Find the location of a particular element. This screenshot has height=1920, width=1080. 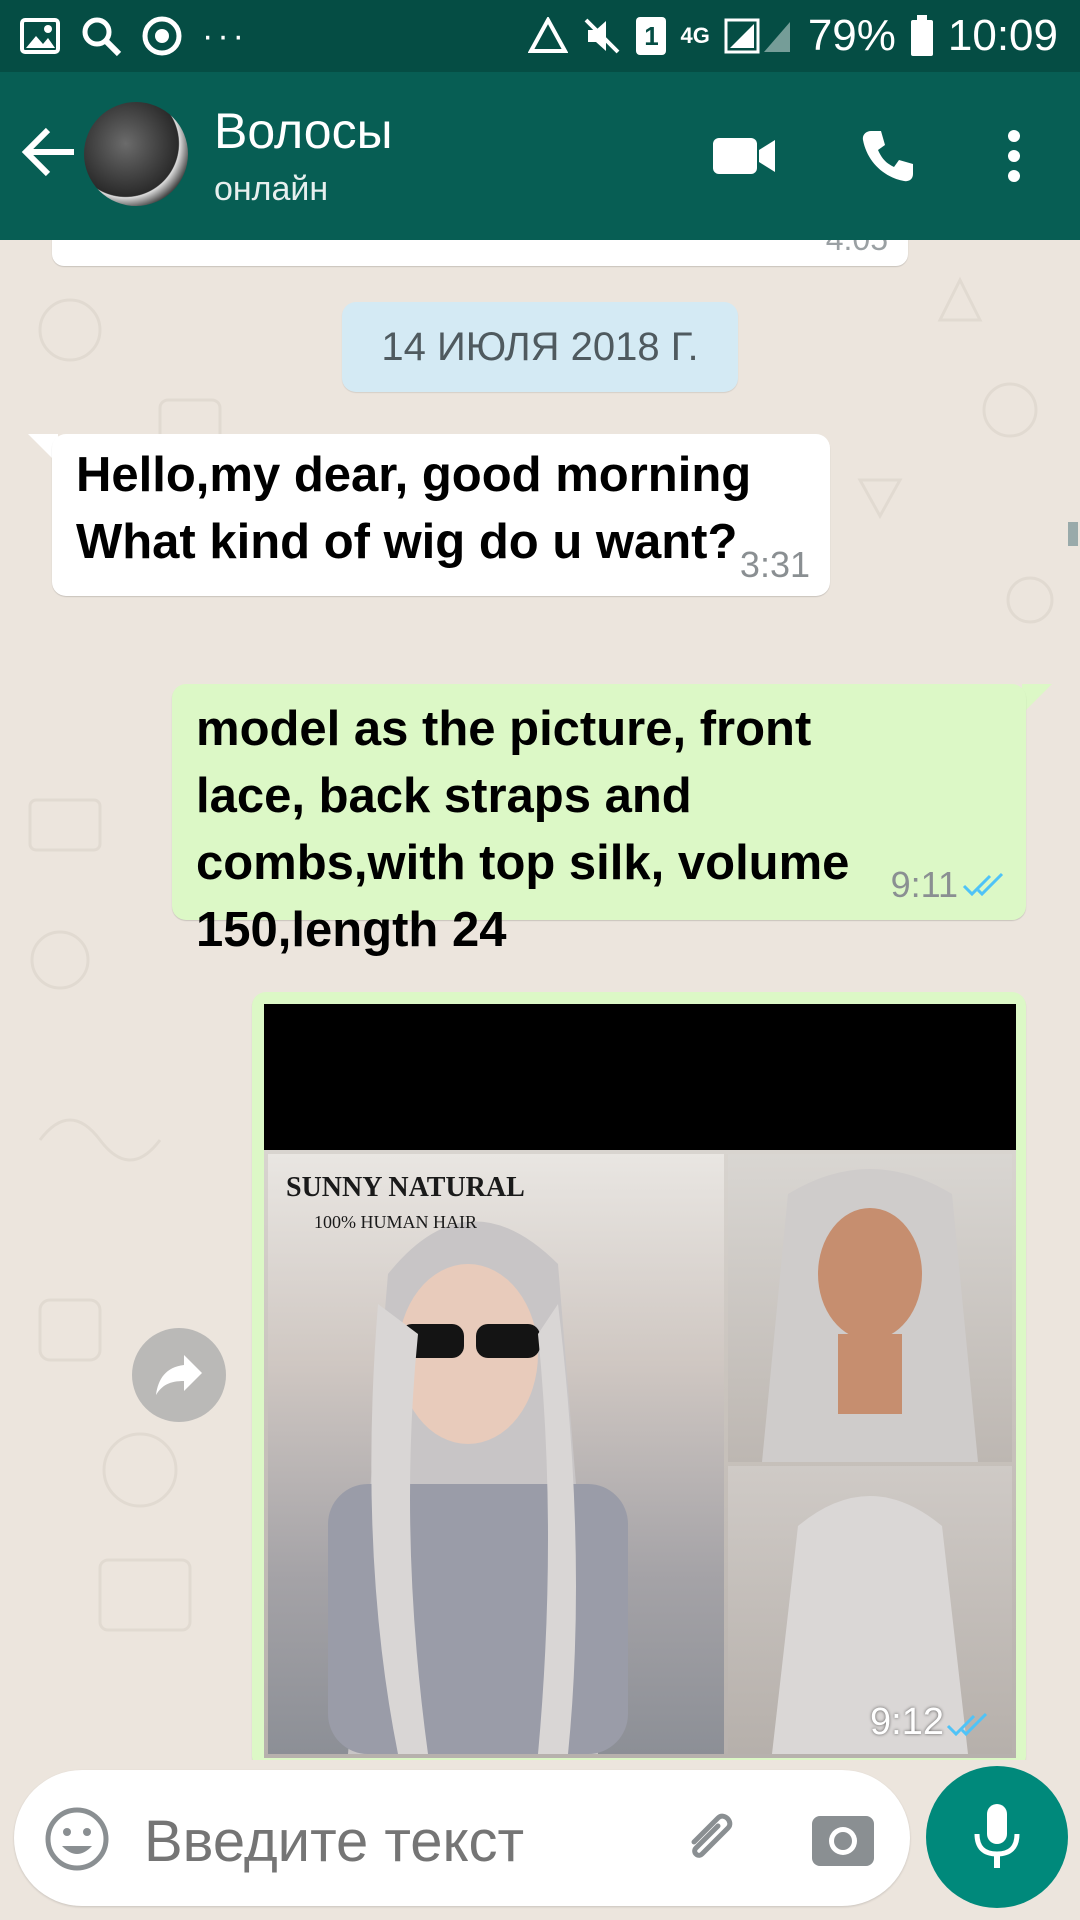

emoji-icon is located at coordinates (77, 1839).